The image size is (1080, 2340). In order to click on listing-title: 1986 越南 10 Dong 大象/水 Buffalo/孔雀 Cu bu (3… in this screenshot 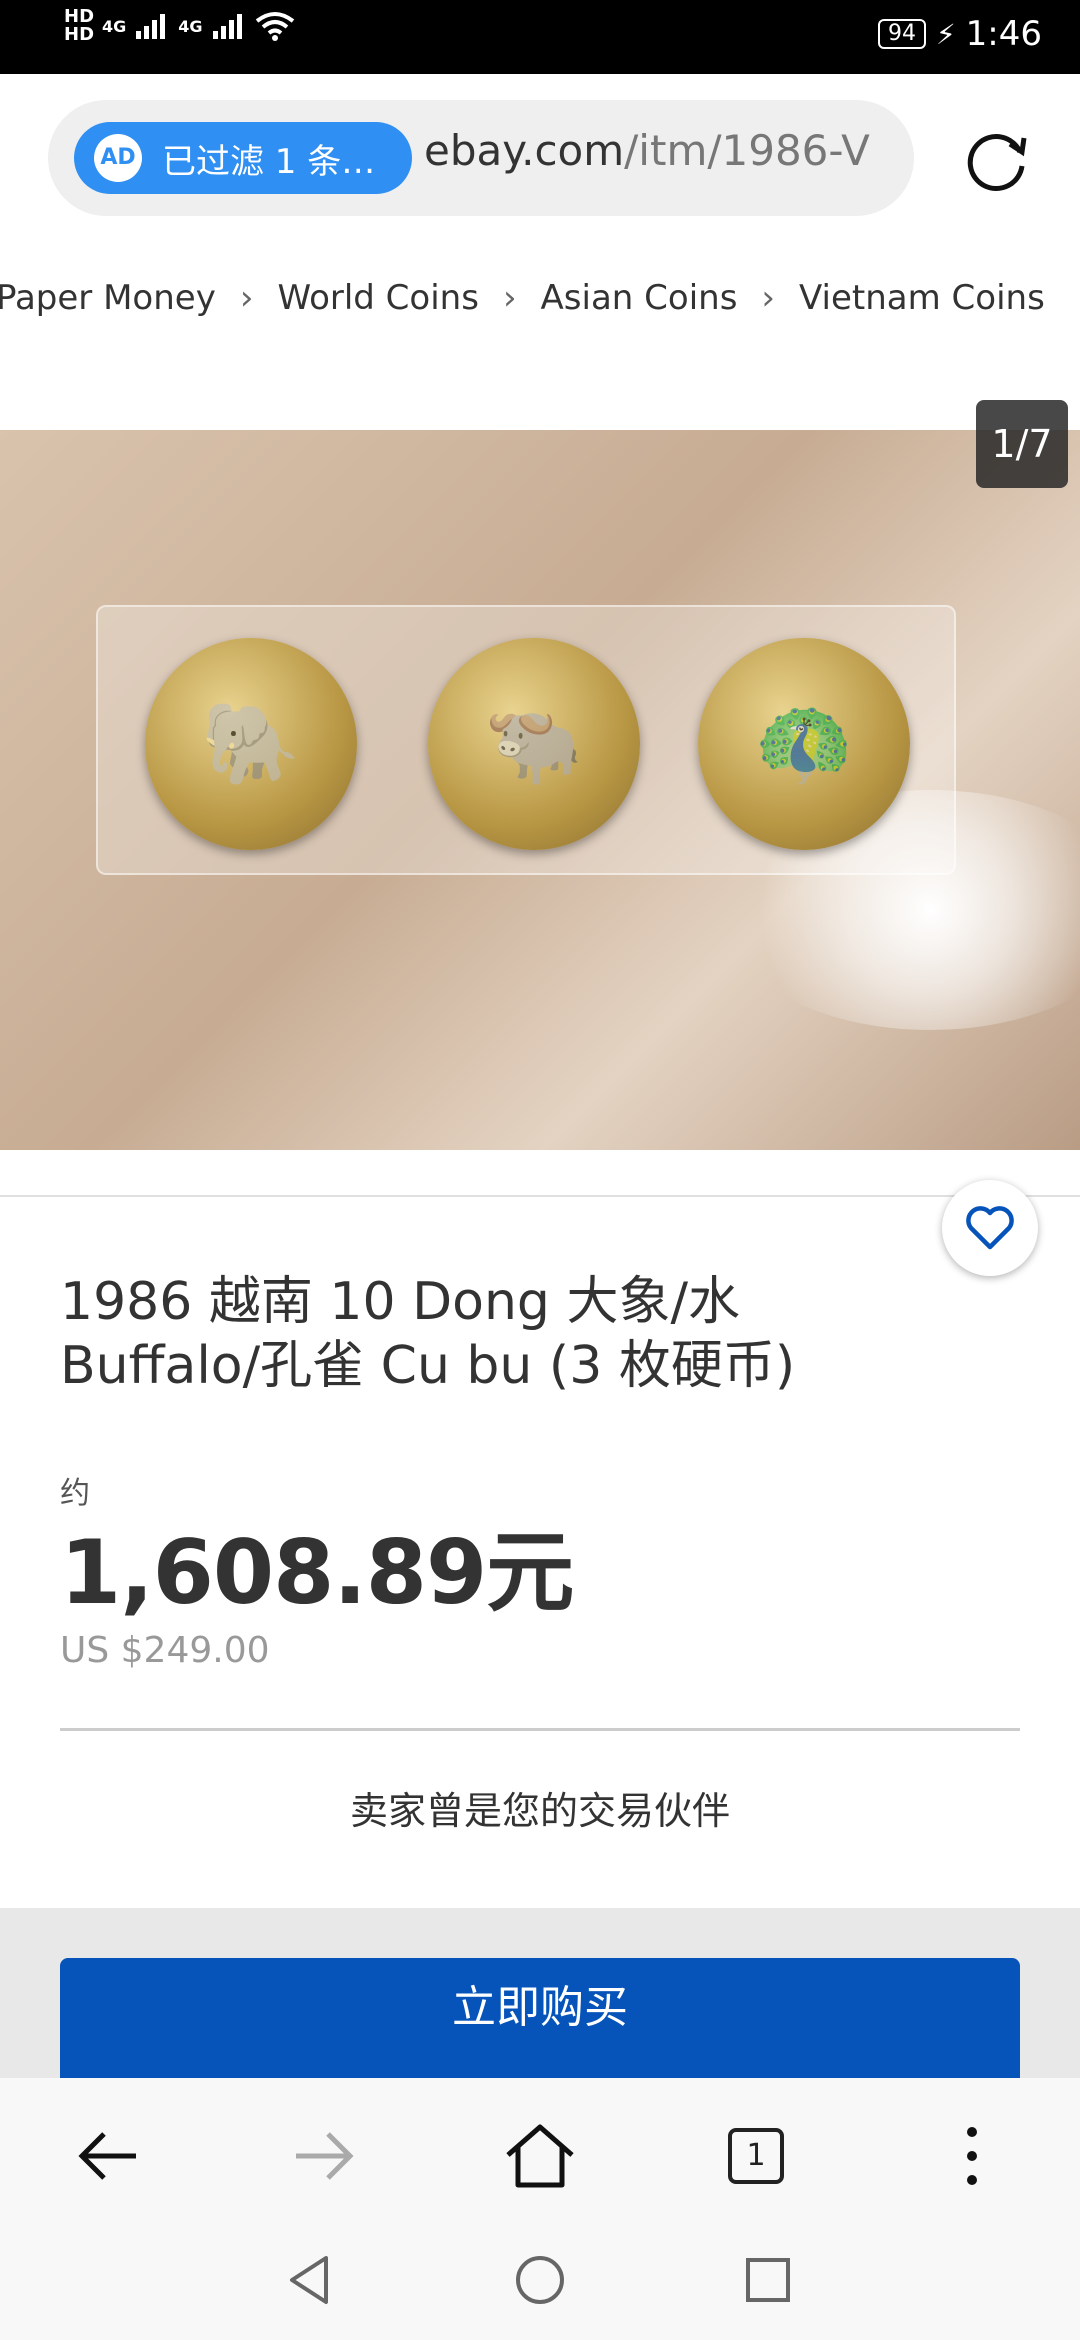, I will do `click(428, 1334)`.